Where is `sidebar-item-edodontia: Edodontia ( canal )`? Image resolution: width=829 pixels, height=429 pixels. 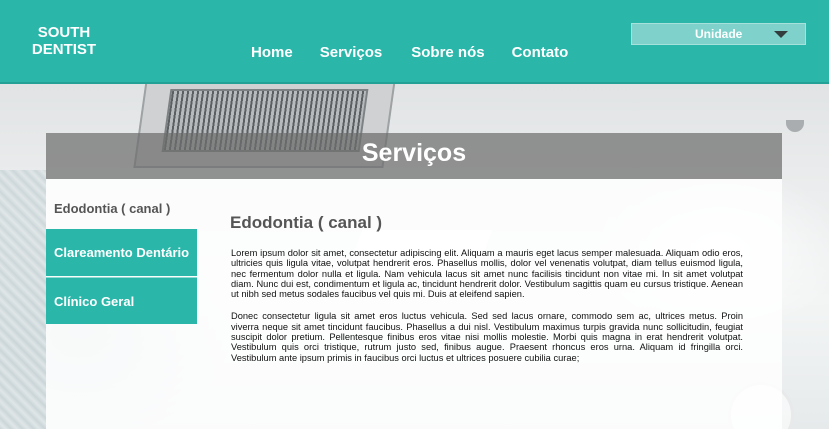
sidebar-item-edodontia: Edodontia ( canal ) is located at coordinates (112, 208).